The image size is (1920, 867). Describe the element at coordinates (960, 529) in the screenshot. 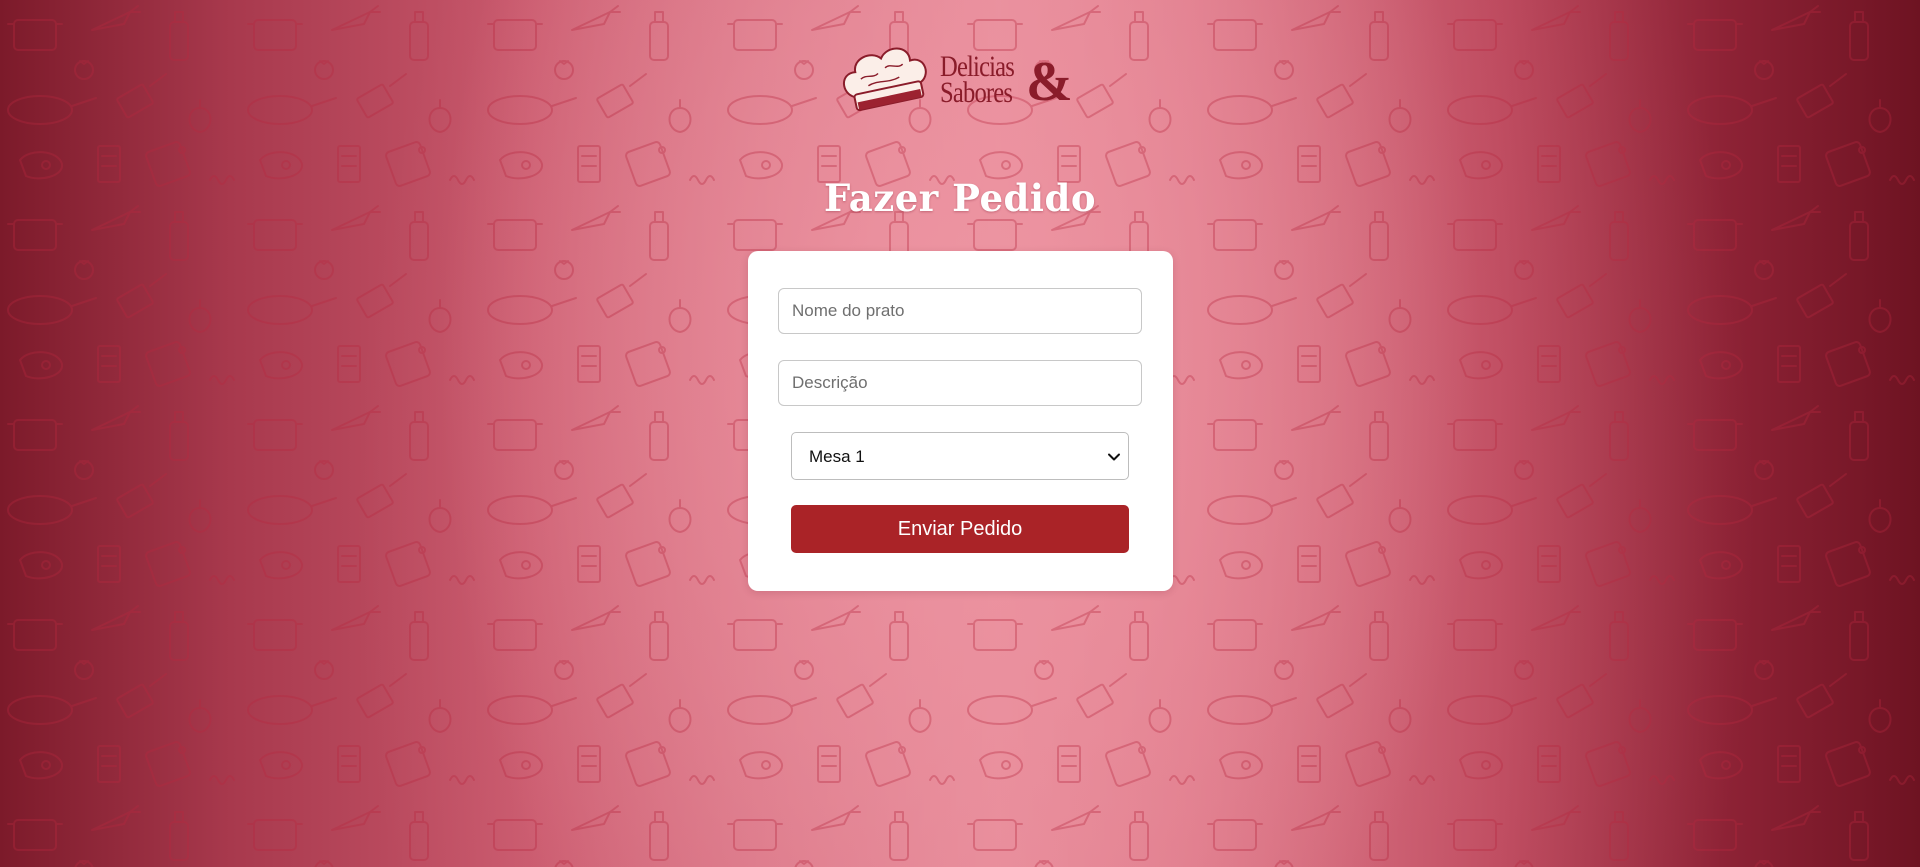

I see `submit-order-button: Enviar Pedido` at that location.